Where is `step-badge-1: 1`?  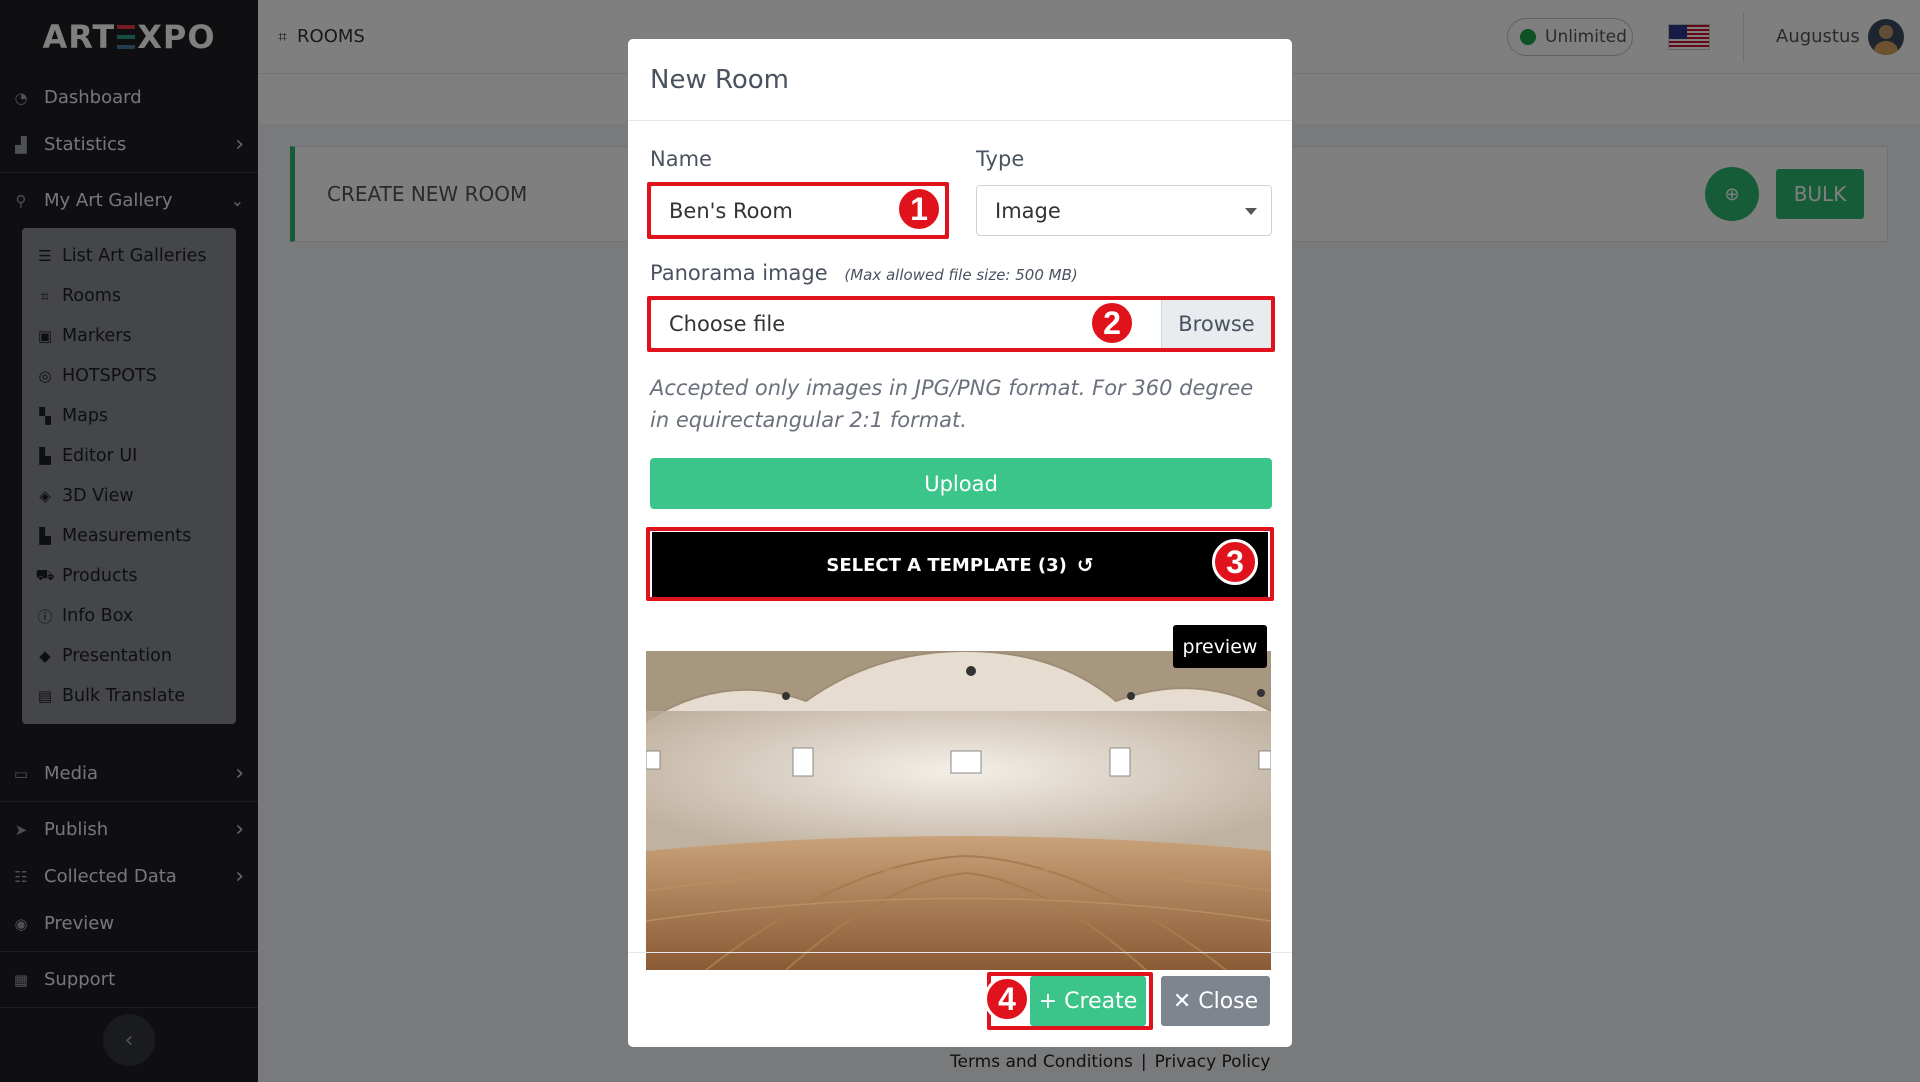 step-badge-1: 1 is located at coordinates (919, 209).